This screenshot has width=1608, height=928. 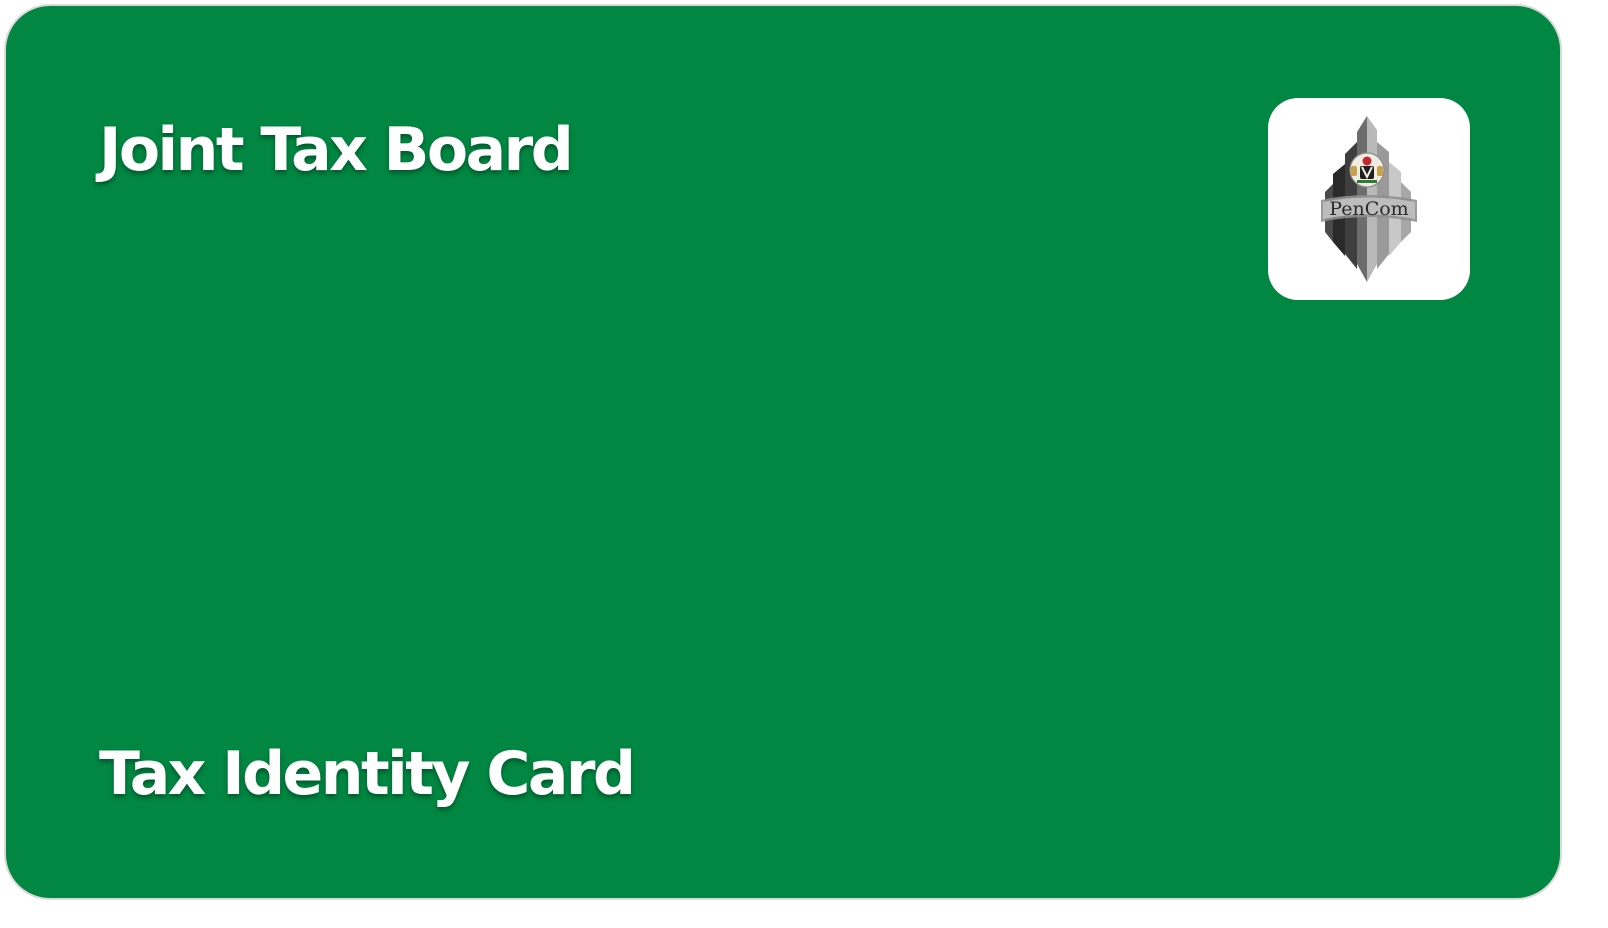 I want to click on logo-tile: PenCom, so click(x=1369, y=199).